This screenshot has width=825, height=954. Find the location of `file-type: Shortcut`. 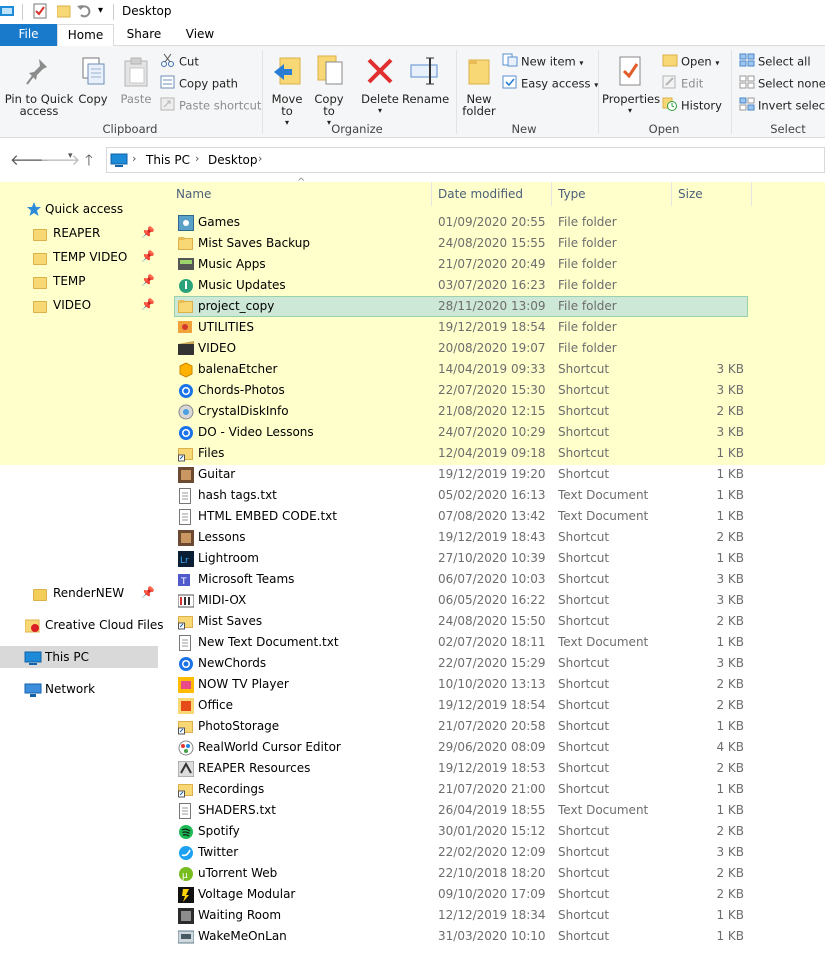

file-type: Shortcut is located at coordinates (584, 894).